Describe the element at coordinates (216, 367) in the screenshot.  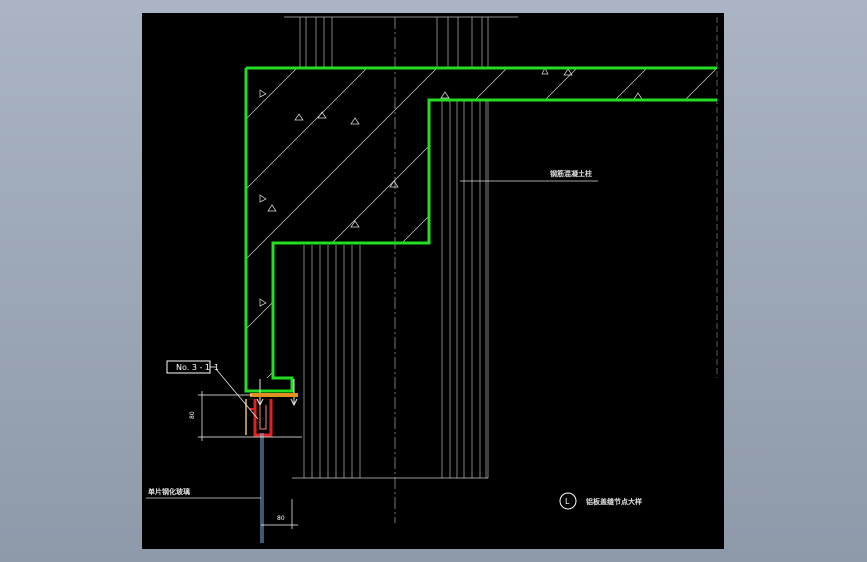
I see `detail-ref-number: 1` at that location.